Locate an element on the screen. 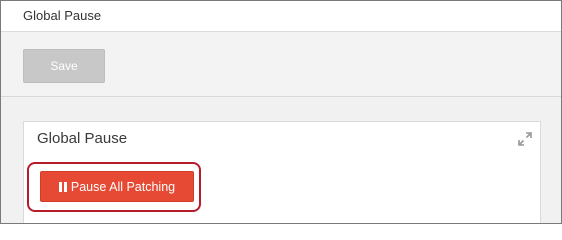 This screenshot has width=562, height=240. pause-button-label: Pause All Patching is located at coordinates (123, 186).